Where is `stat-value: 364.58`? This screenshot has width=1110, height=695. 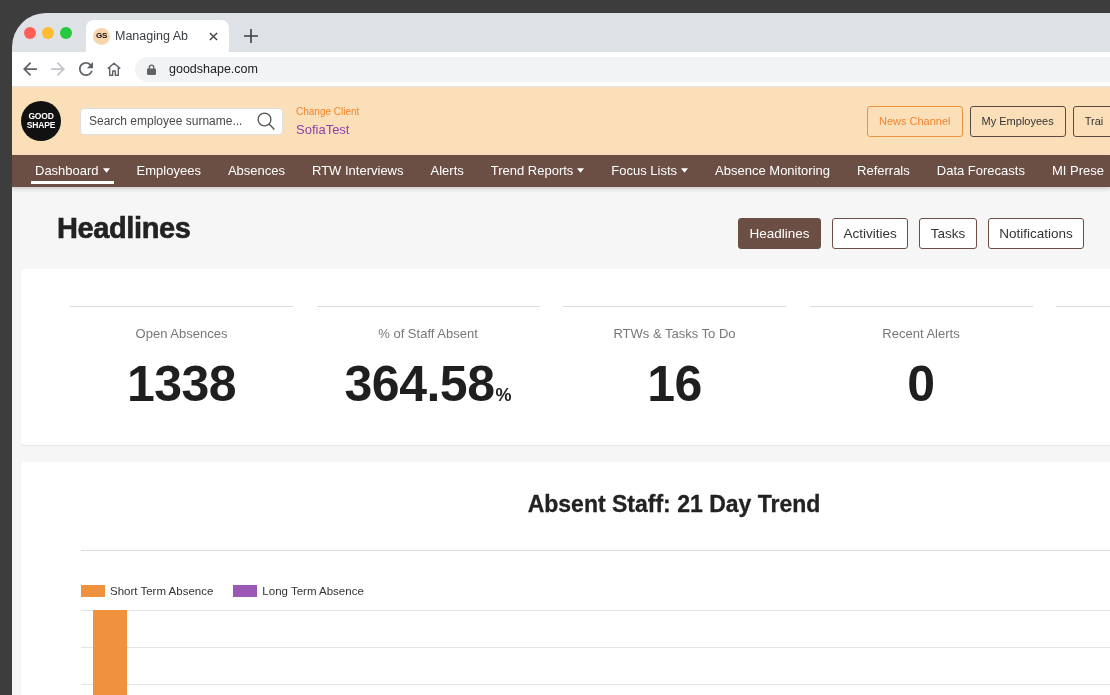
stat-value: 364.58 is located at coordinates (419, 384).